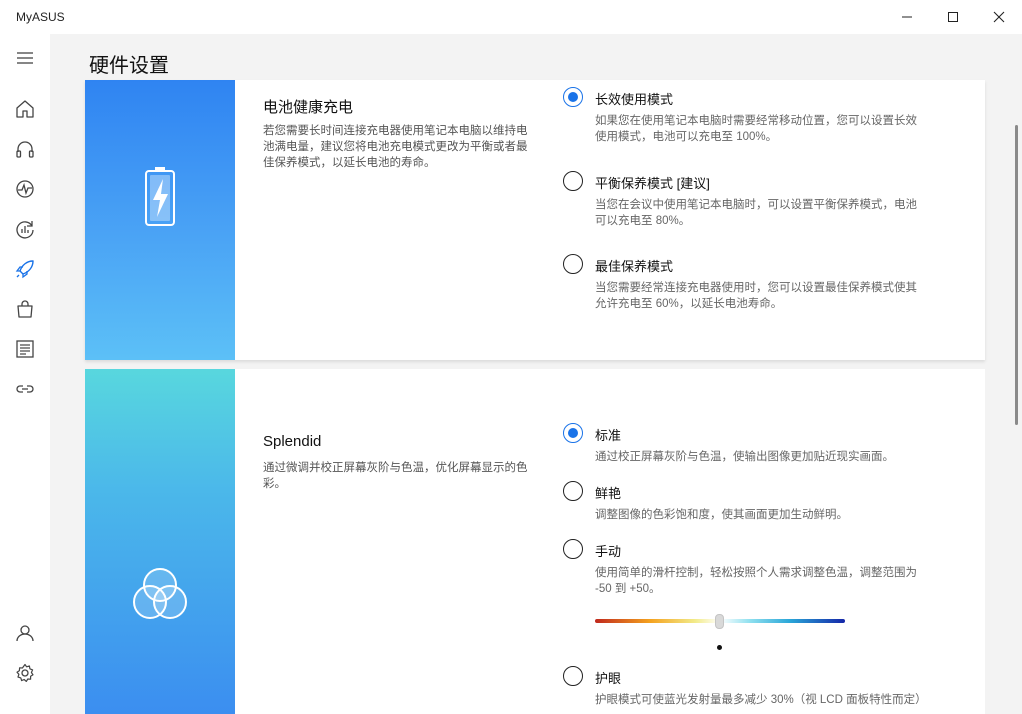  What do you see at coordinates (756, 581) in the screenshot?
I see `option-description: 使用简单的滑杆控制，轻松按照个人需求调整色温，调整范围为 -50 到 +50。` at bounding box center [756, 581].